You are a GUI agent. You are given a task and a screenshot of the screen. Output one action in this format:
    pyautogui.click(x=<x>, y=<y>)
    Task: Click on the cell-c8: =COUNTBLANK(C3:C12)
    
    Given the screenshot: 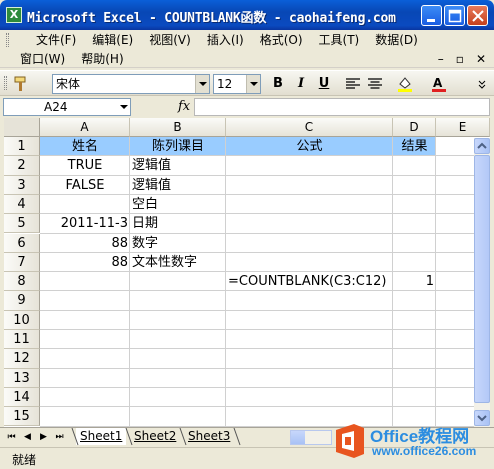 What is the action you would take?
    pyautogui.click(x=309, y=281)
    